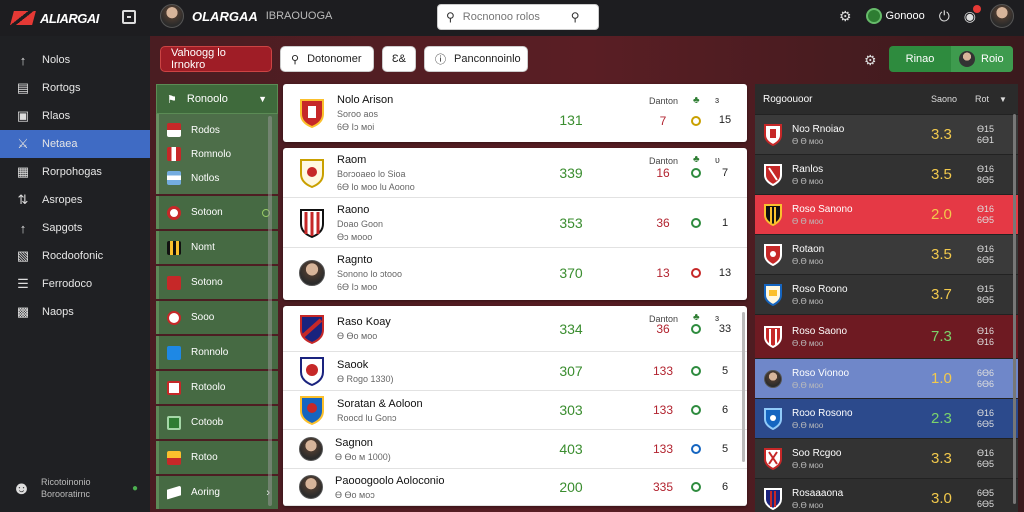  What do you see at coordinates (217, 387) in the screenshot?
I see `league-item: Rotoolo` at bounding box center [217, 387].